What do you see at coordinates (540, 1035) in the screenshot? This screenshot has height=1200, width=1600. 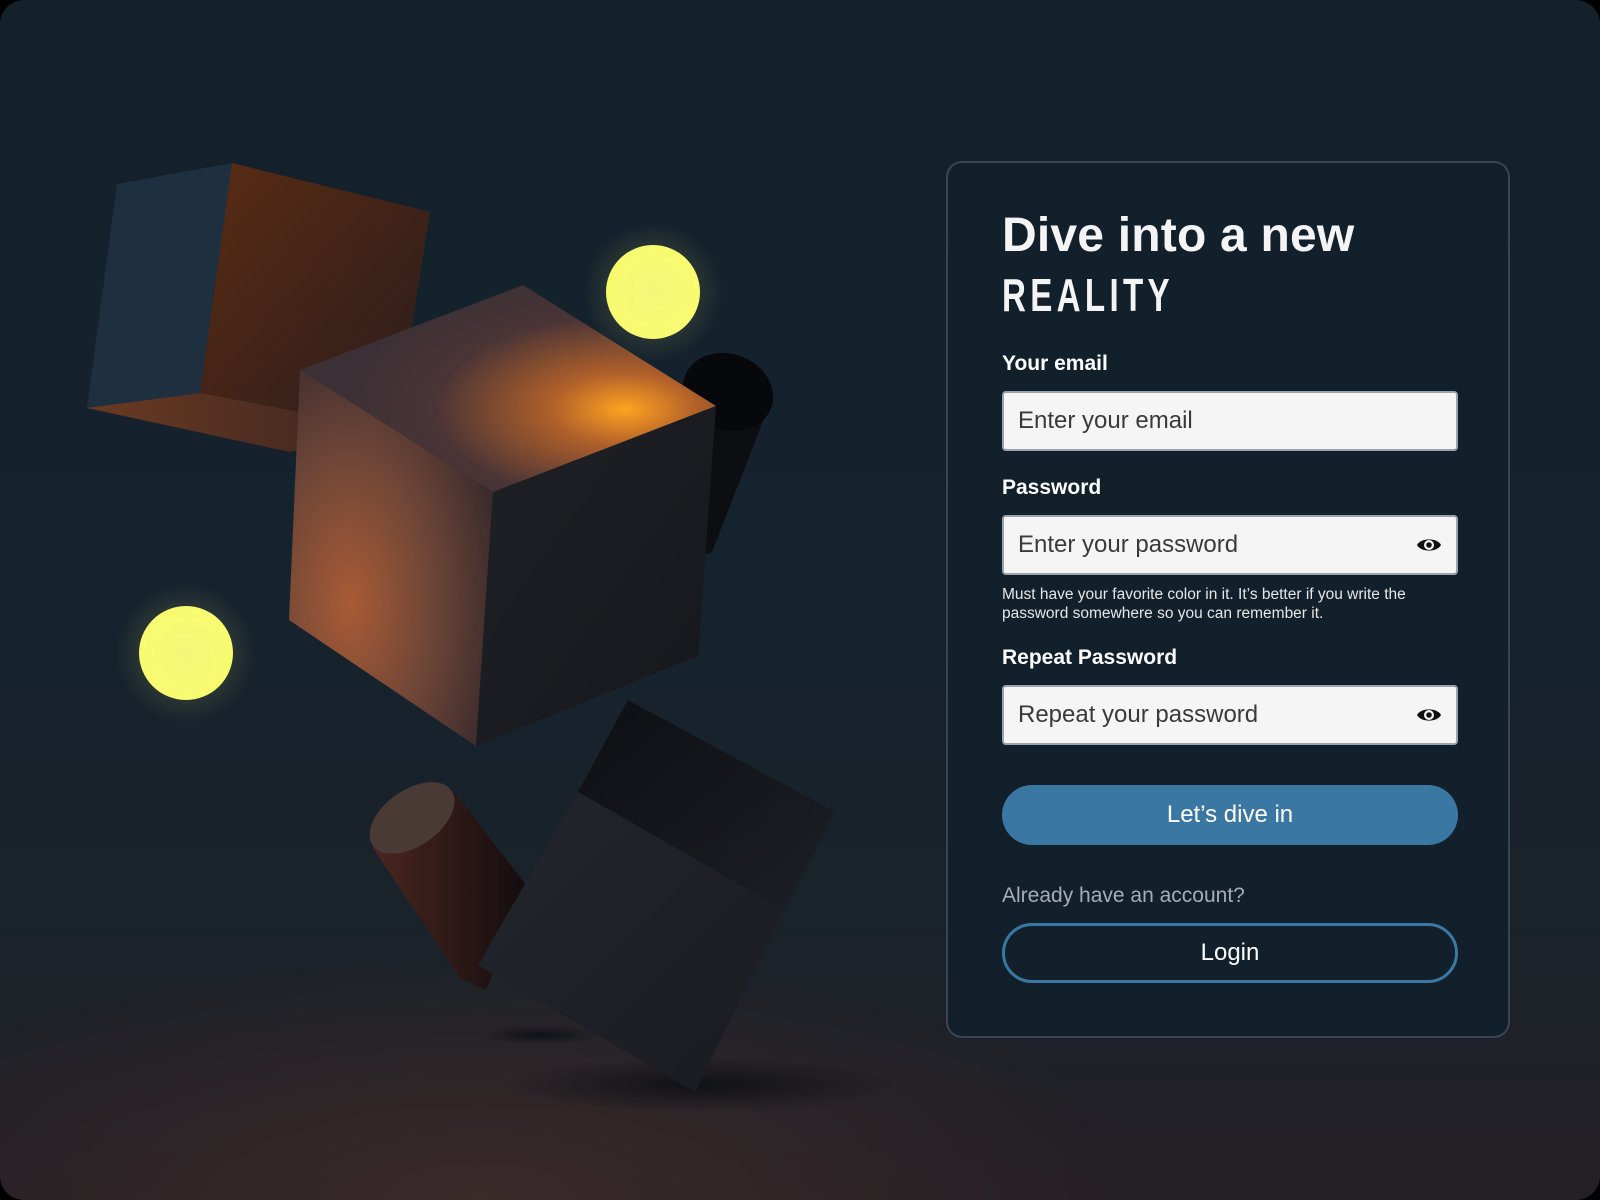 I see `floor-shadow-small` at bounding box center [540, 1035].